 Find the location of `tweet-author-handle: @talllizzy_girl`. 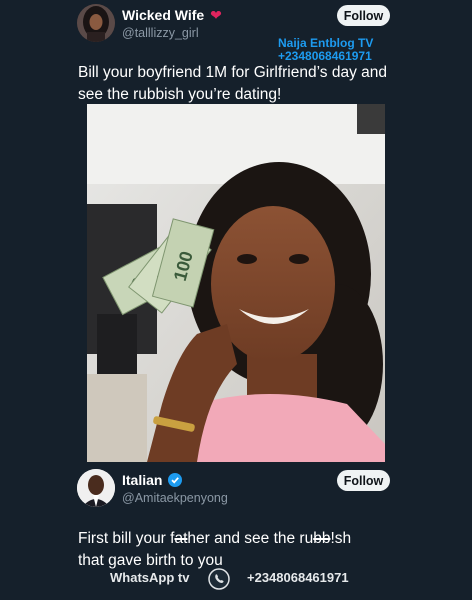

tweet-author-handle: @talllizzy_girl is located at coordinates (160, 33).